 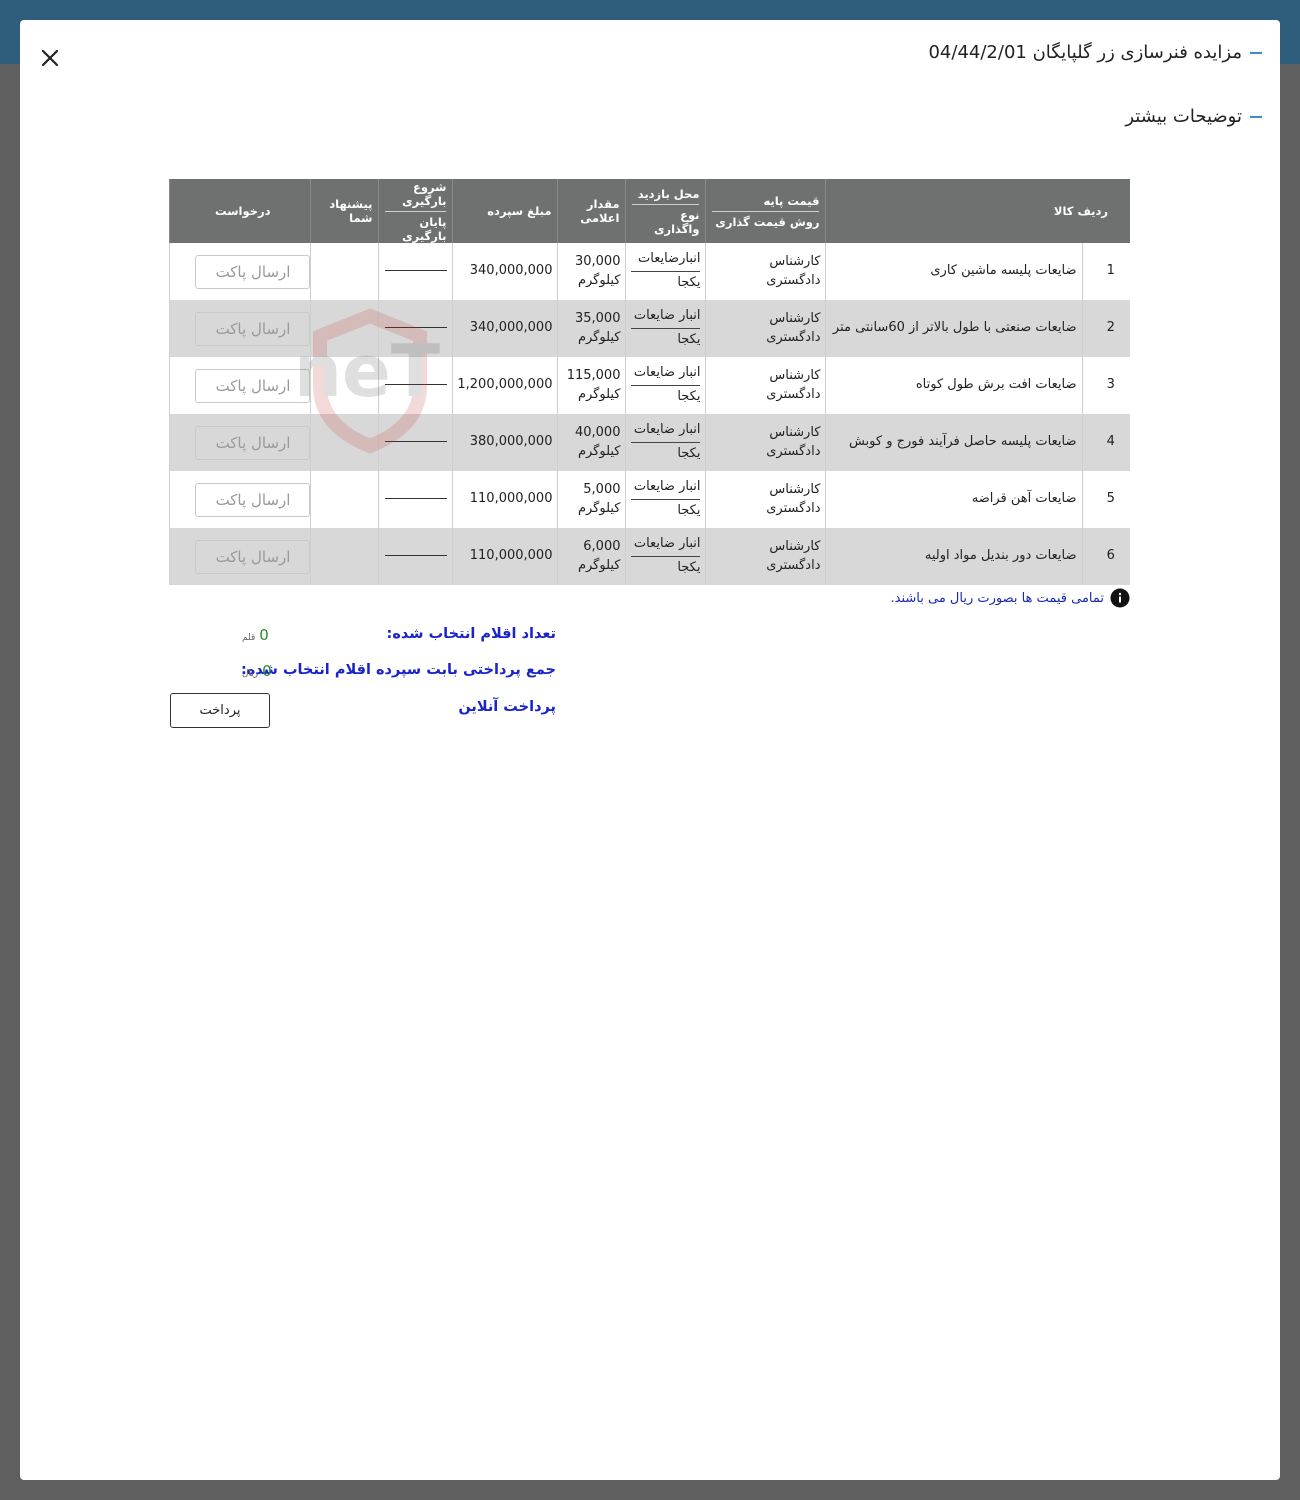 What do you see at coordinates (591, 211) in the screenshot?
I see `header-declared-qty: مقدار اعلامی` at bounding box center [591, 211].